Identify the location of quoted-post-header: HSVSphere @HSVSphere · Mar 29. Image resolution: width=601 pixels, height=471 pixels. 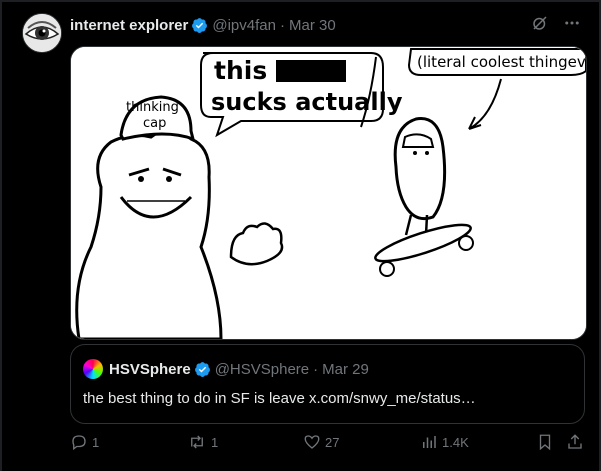
(226, 369).